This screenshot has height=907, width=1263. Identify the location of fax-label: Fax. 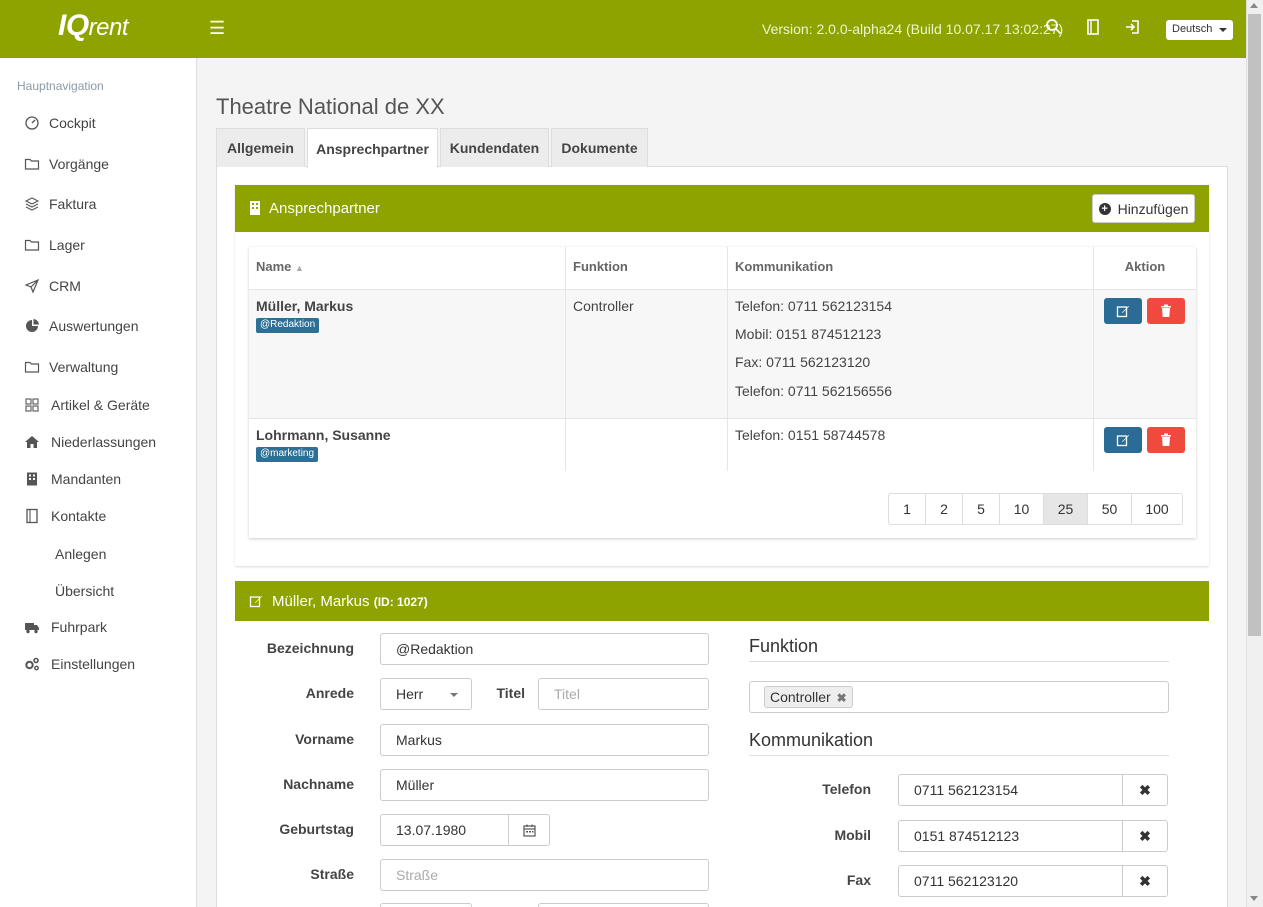
(858, 880).